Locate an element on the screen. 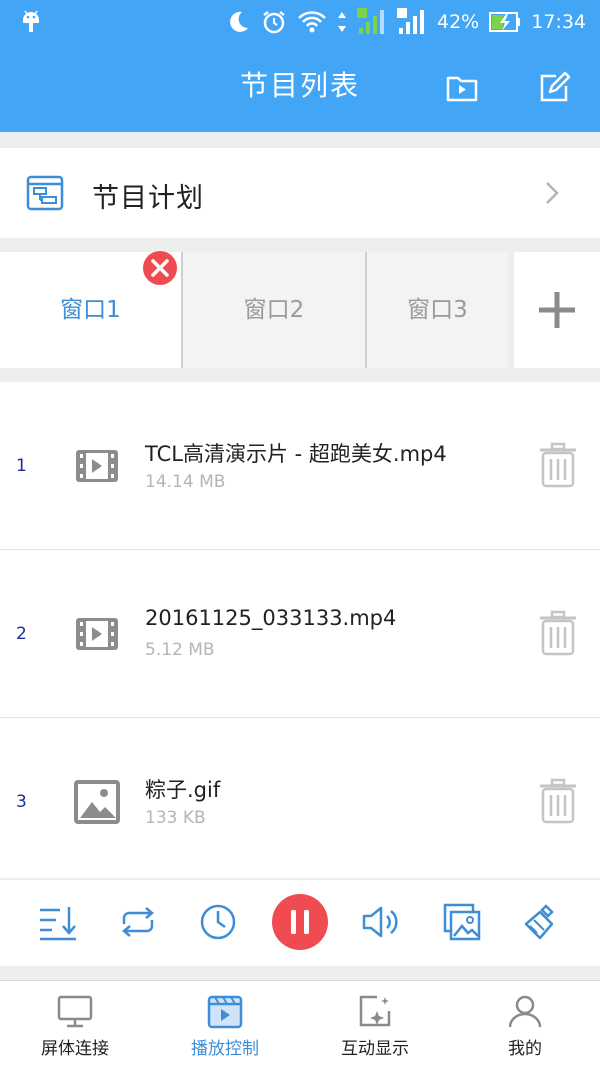 Image resolution: width=600 pixels, height=1067 pixels. tab-label: 窗口1 is located at coordinates (90, 310).